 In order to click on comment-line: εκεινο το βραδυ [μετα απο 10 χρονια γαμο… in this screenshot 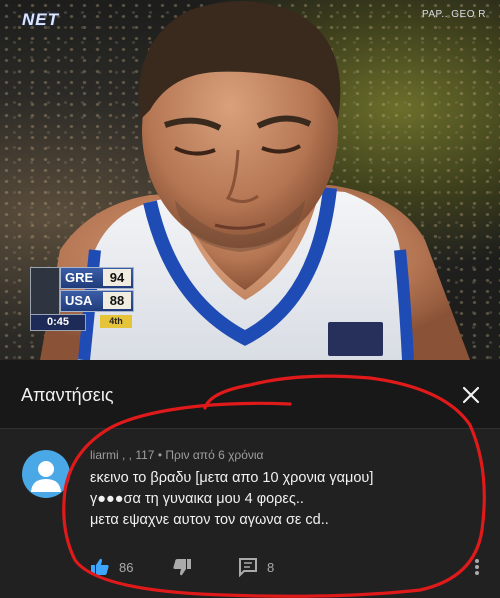, I will do `click(232, 478)`.